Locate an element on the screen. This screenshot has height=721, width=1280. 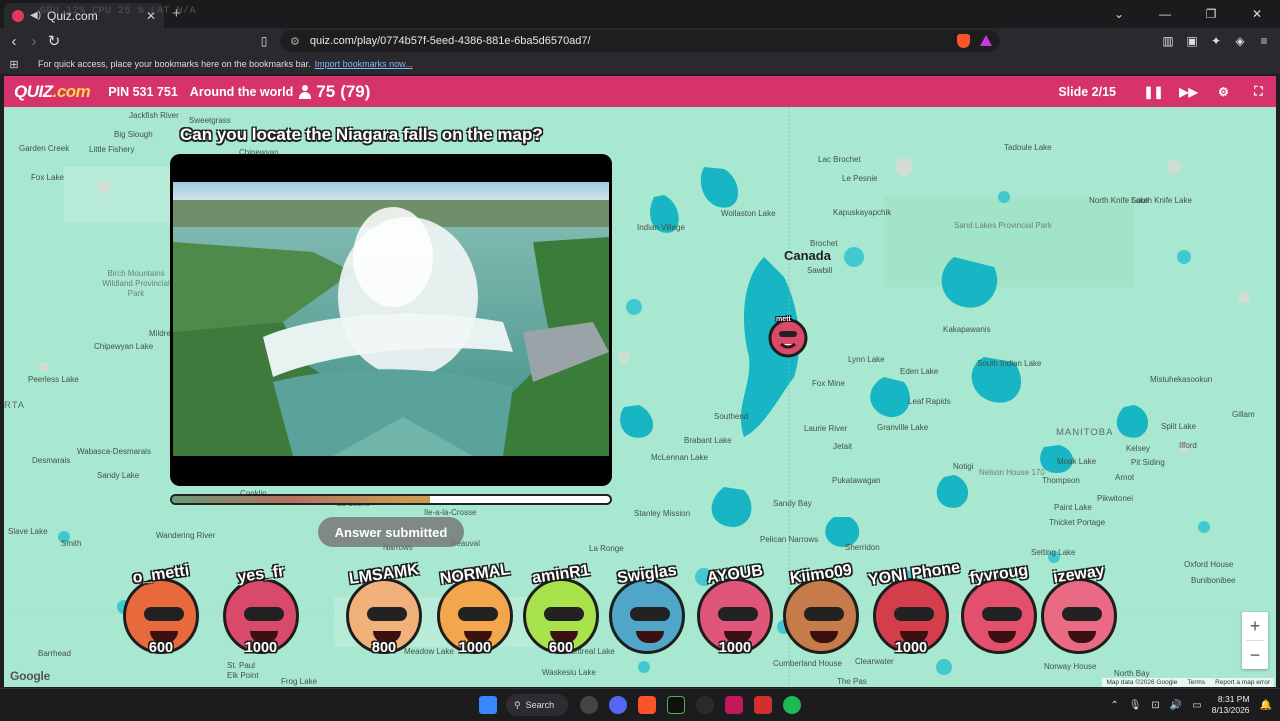
player-avatar: NORMAL 1000 is located at coordinates (475, 613).